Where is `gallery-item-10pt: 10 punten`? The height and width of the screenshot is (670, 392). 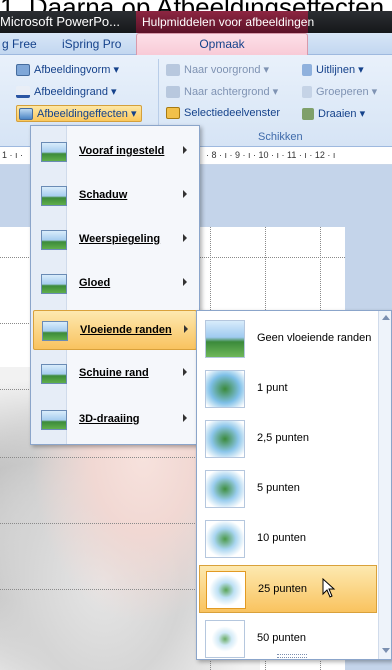
gallery-item-10pt: 10 punten is located at coordinates (288, 539).